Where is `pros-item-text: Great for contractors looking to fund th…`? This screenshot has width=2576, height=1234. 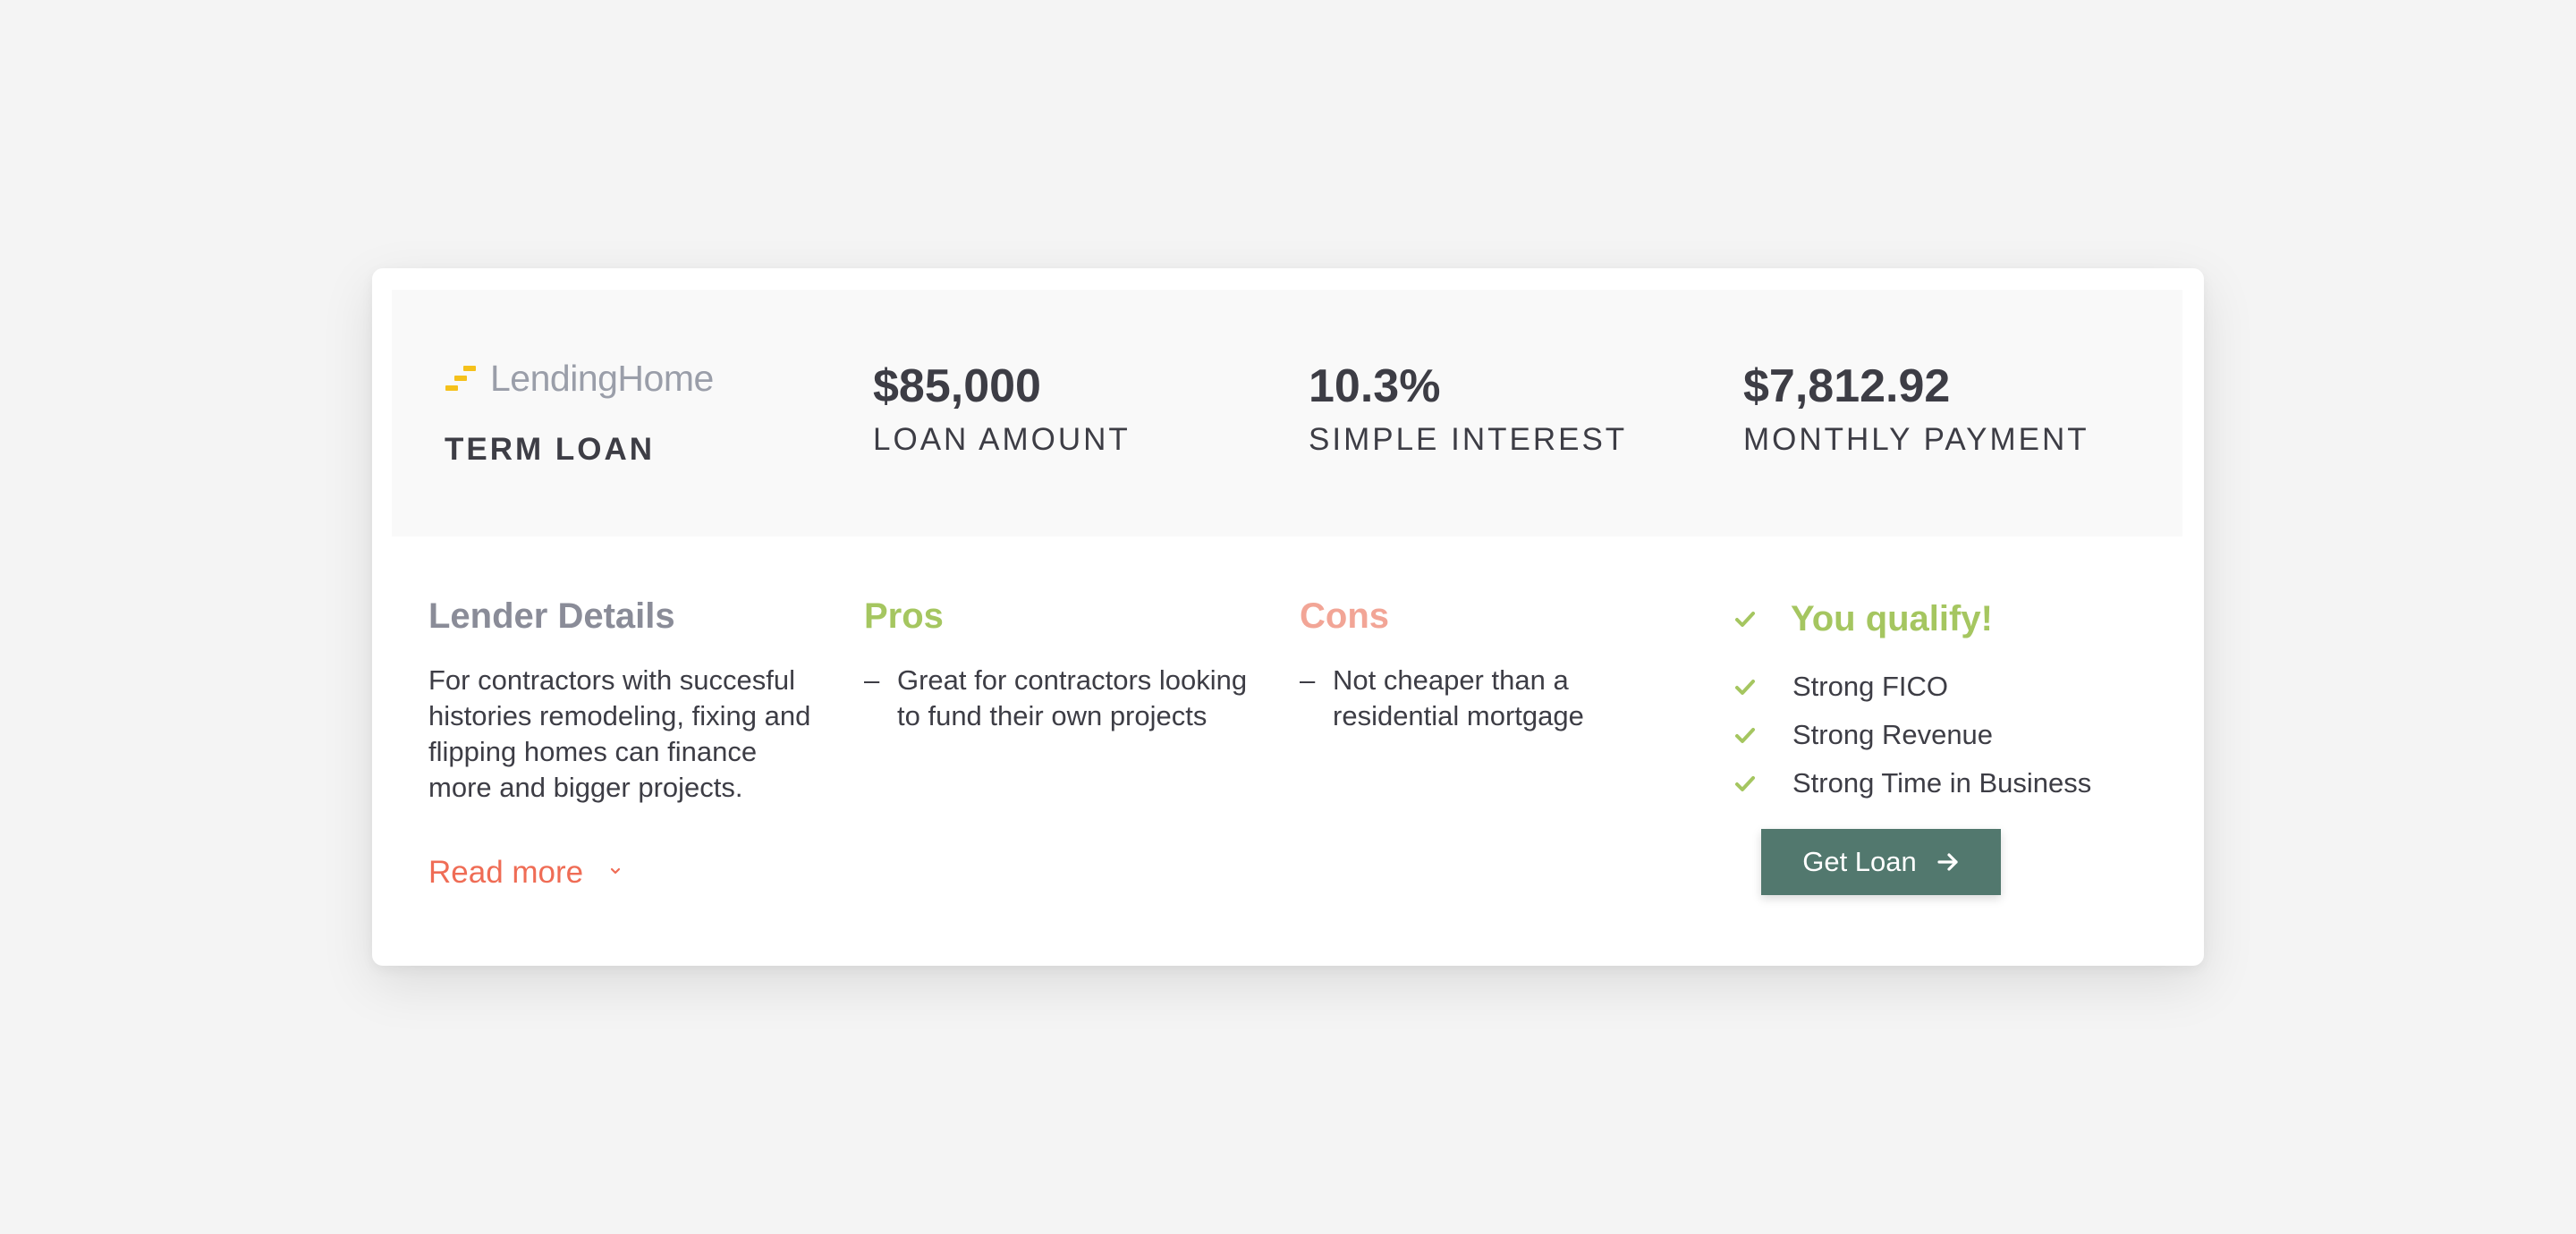 pros-item-text: Great for contractors looking to fund th… is located at coordinates (1072, 697).